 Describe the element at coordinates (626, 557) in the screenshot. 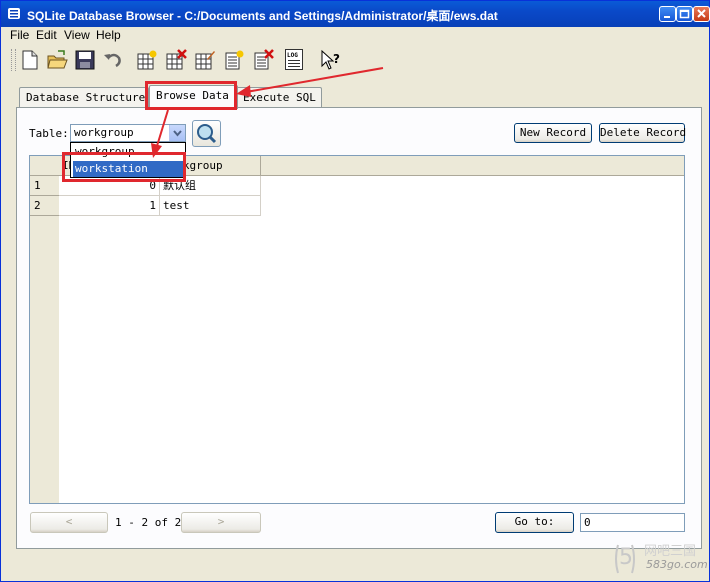

I see `watermark-logo-char: 5` at that location.